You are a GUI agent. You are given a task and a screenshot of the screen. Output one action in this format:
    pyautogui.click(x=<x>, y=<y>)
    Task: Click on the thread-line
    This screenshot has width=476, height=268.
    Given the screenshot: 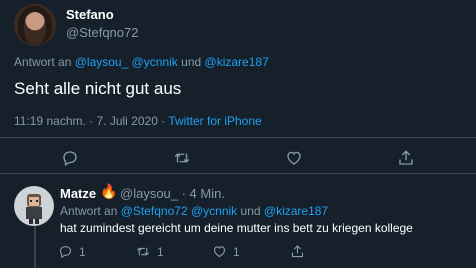 What is the action you would take?
    pyautogui.click(x=35, y=247)
    